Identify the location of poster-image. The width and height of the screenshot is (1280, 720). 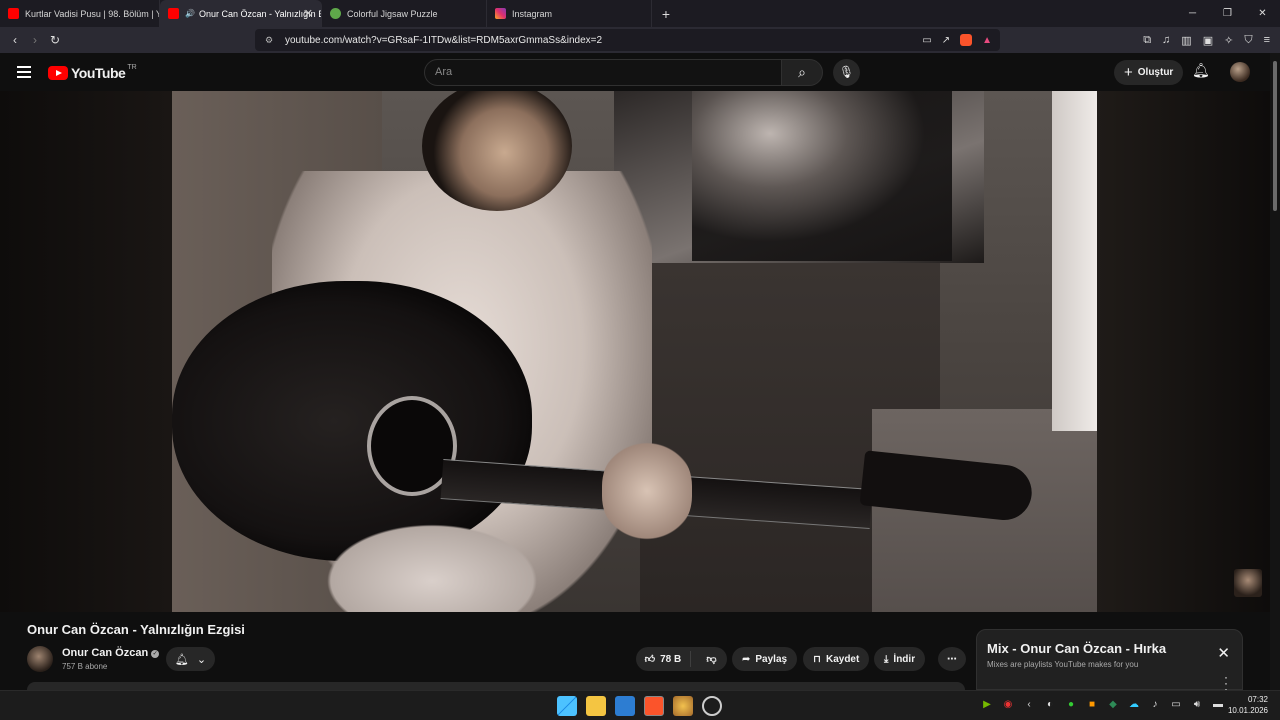
(822, 176).